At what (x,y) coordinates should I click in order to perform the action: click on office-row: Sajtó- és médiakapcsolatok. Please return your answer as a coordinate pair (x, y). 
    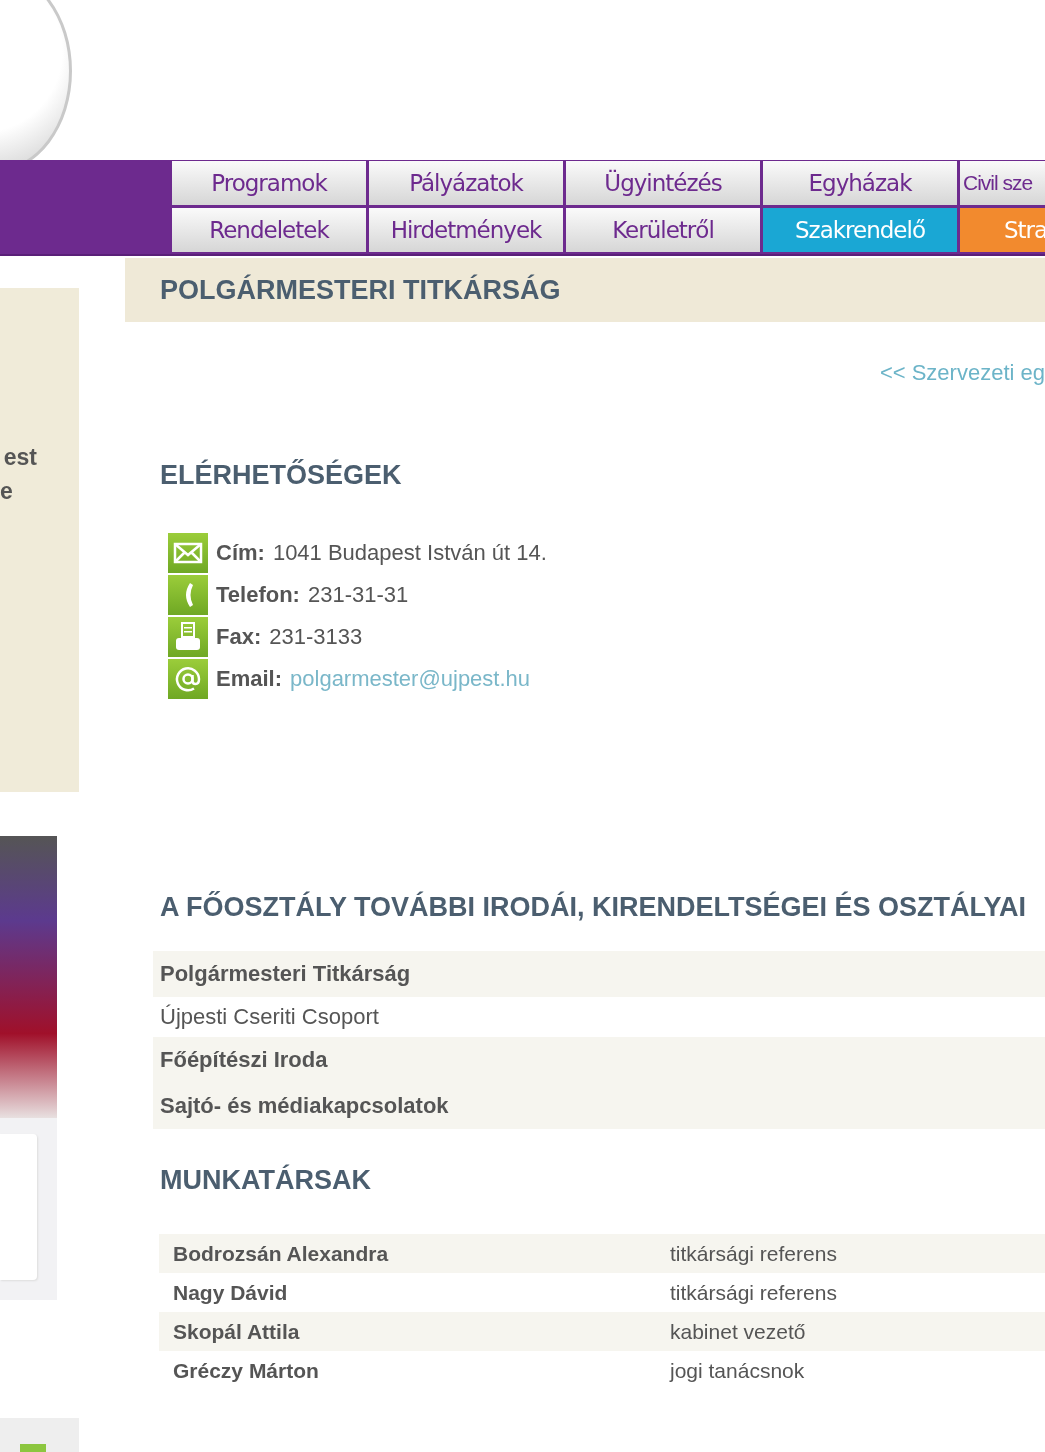
    Looking at the image, I should click on (599, 1106).